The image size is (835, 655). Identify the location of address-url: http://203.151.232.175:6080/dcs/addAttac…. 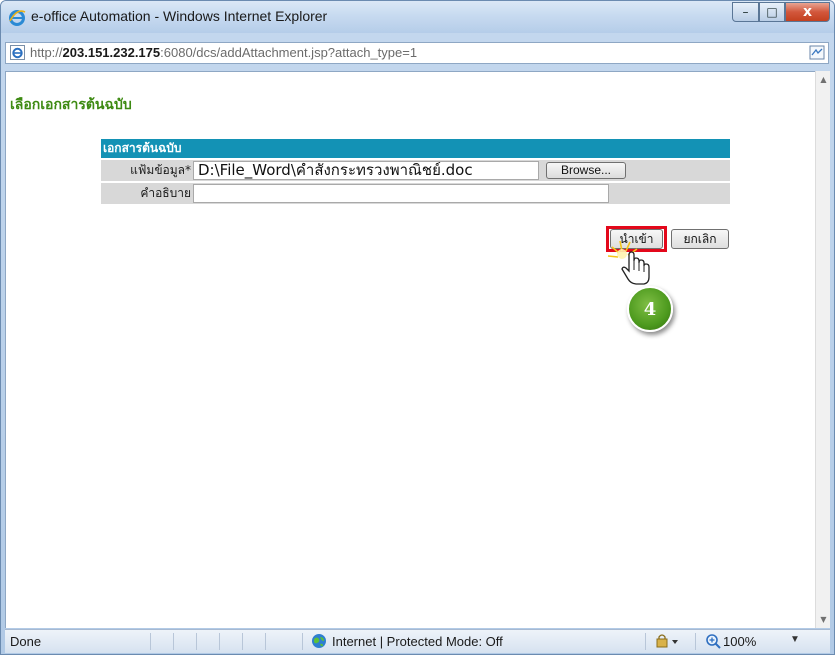
(223, 52).